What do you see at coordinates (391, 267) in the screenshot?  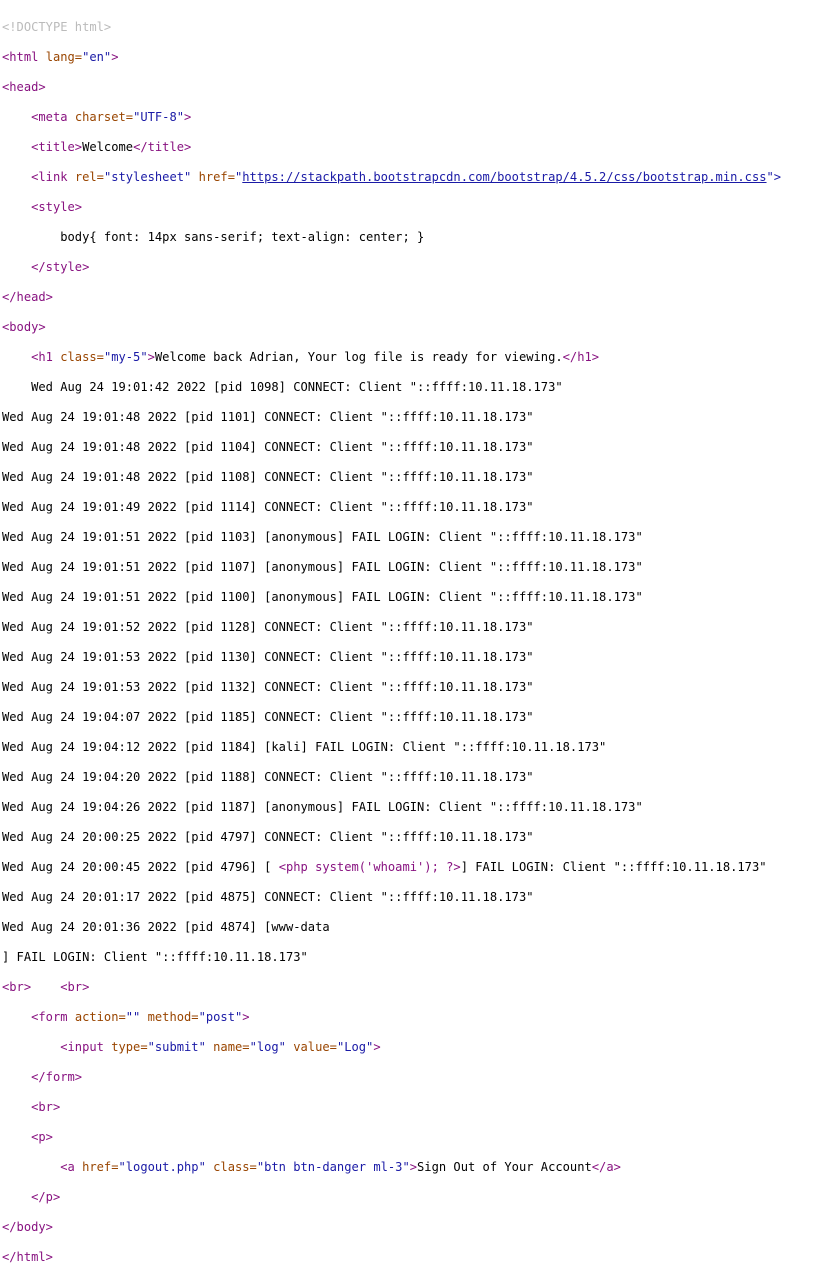 I see `style-close-line: </style>` at bounding box center [391, 267].